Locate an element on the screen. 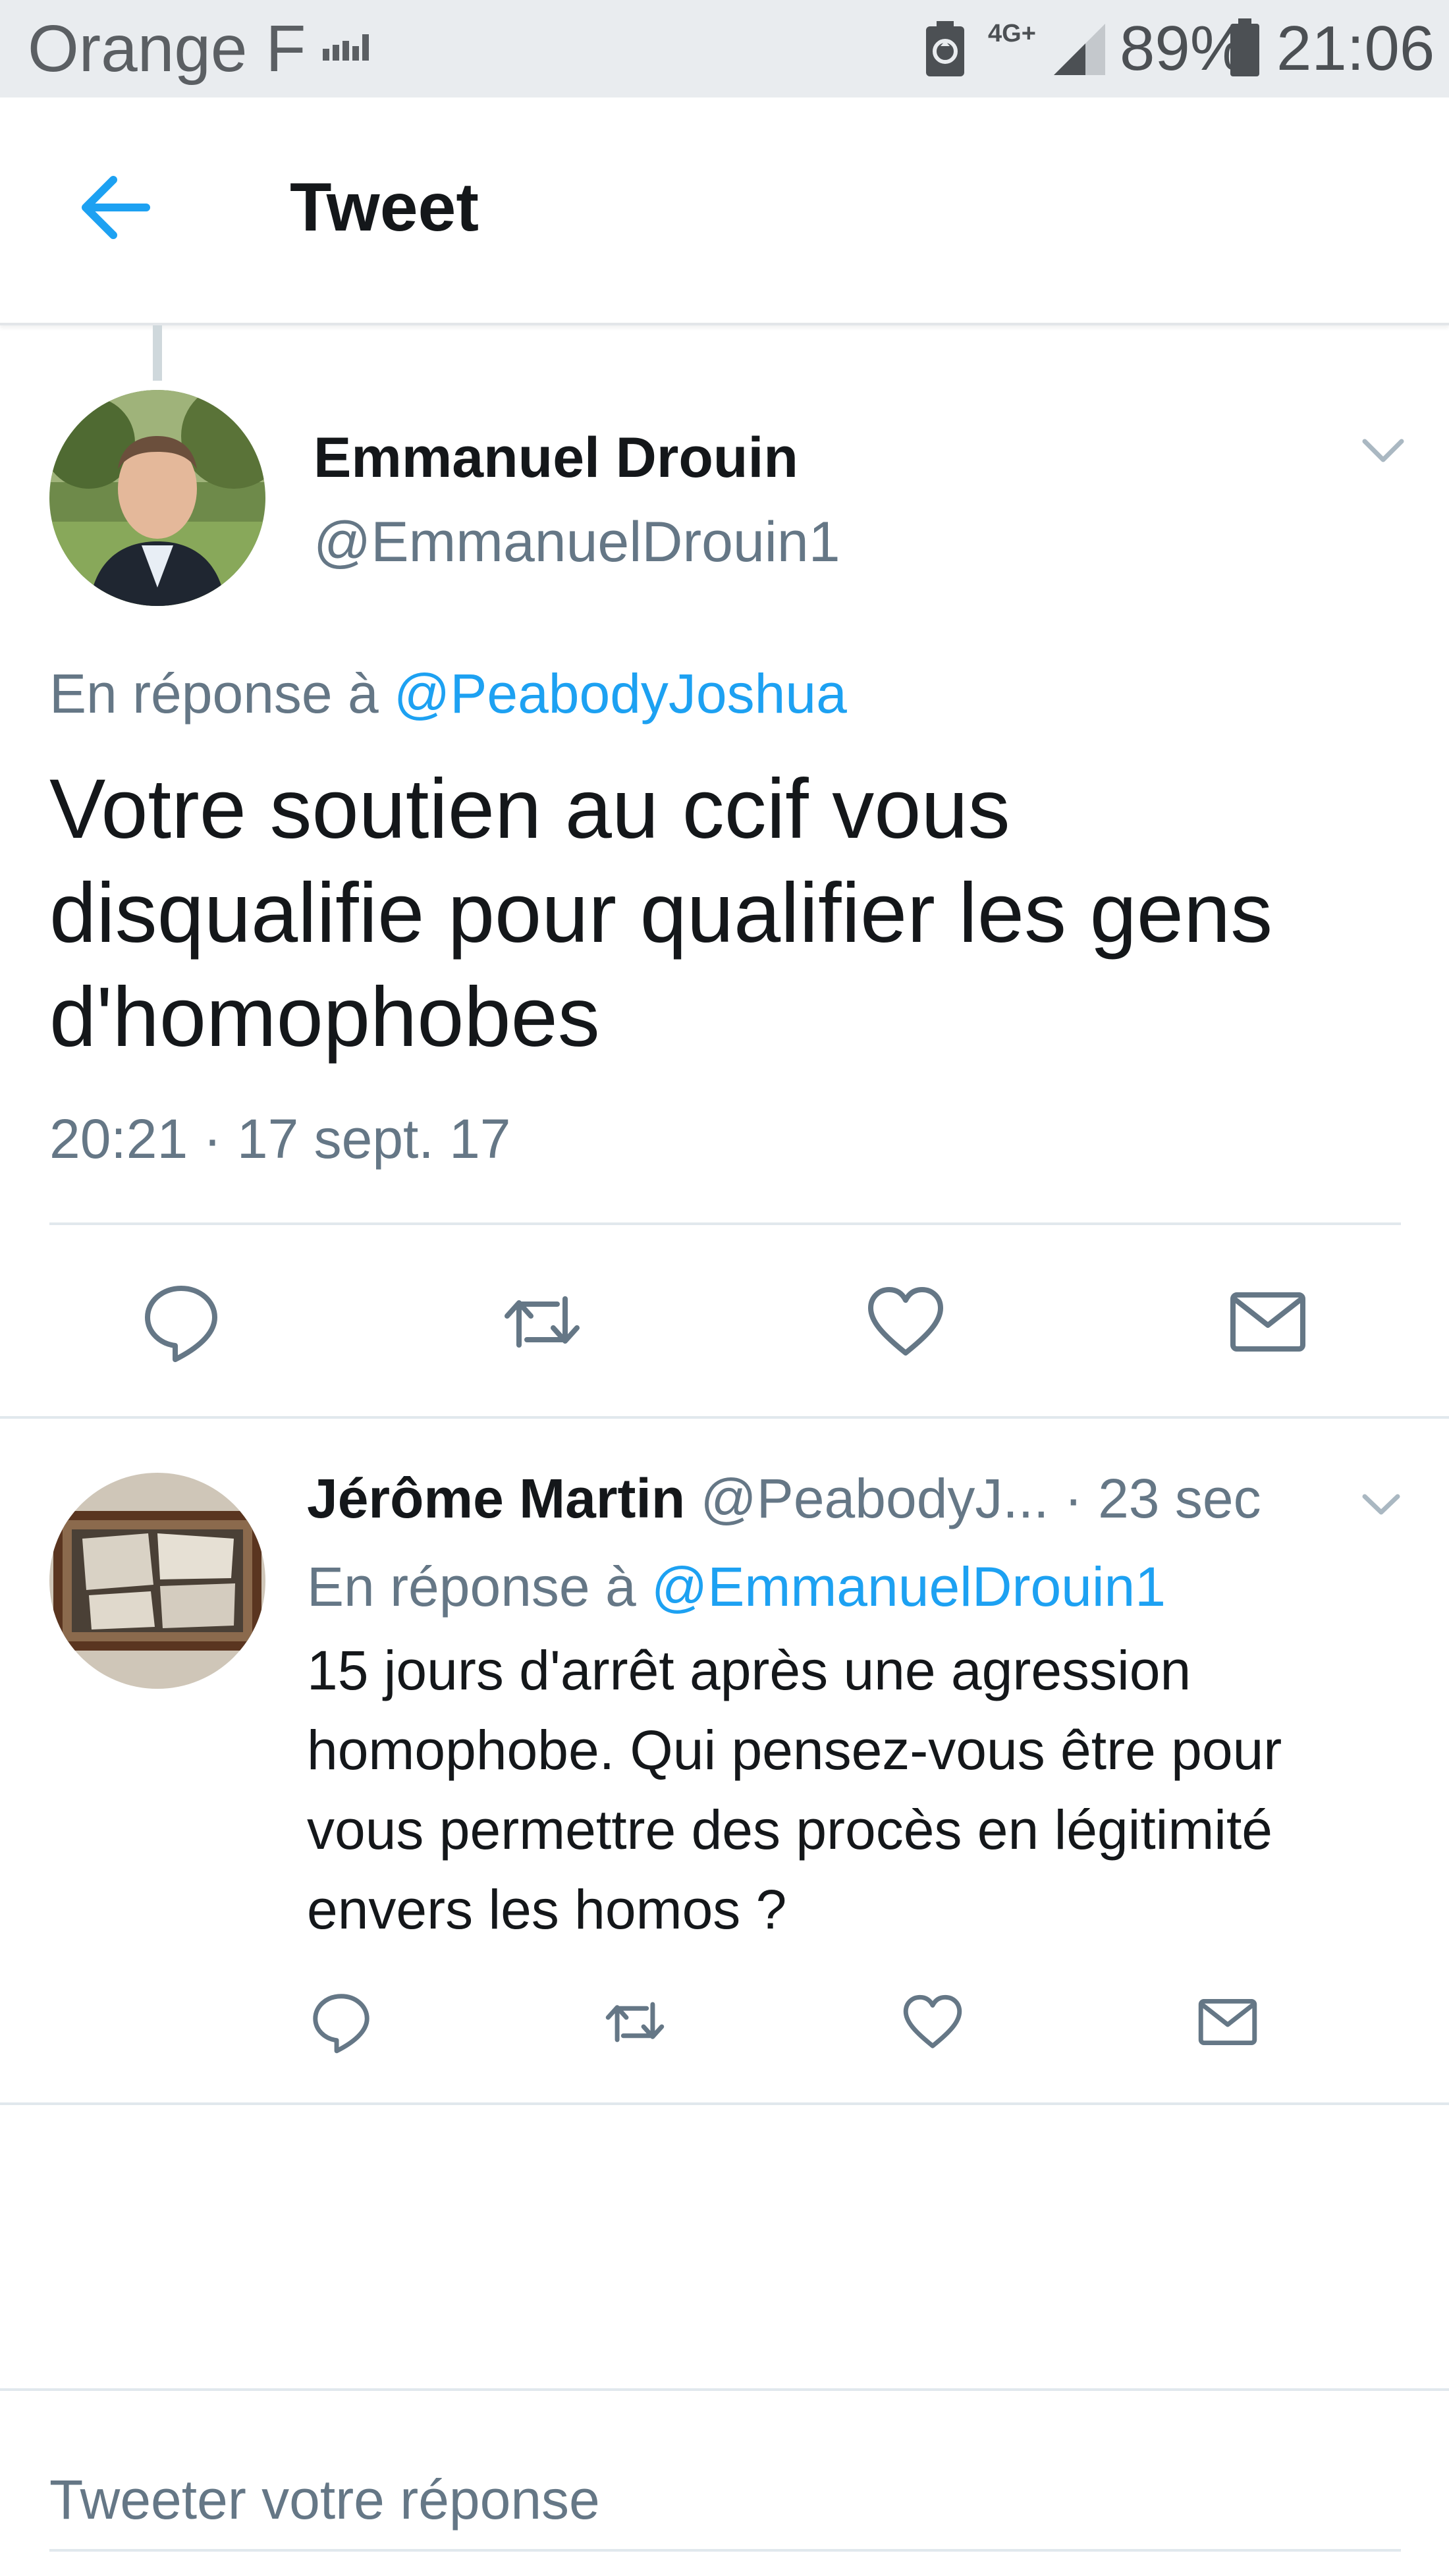 The height and width of the screenshot is (2576, 1449). reply-header: Jérôme Martin @PeabodyJ... · 23 sec is located at coordinates (834, 1498).